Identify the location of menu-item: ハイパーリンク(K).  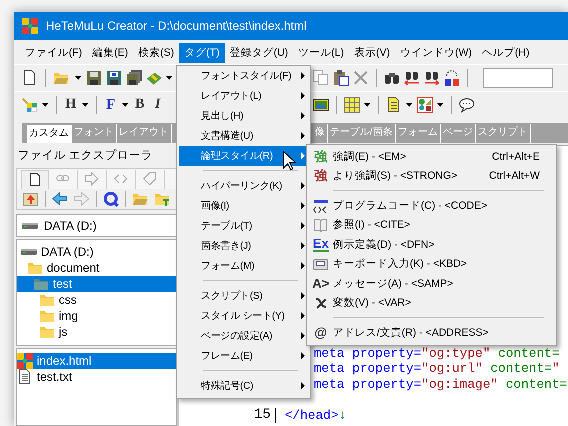
(243, 186).